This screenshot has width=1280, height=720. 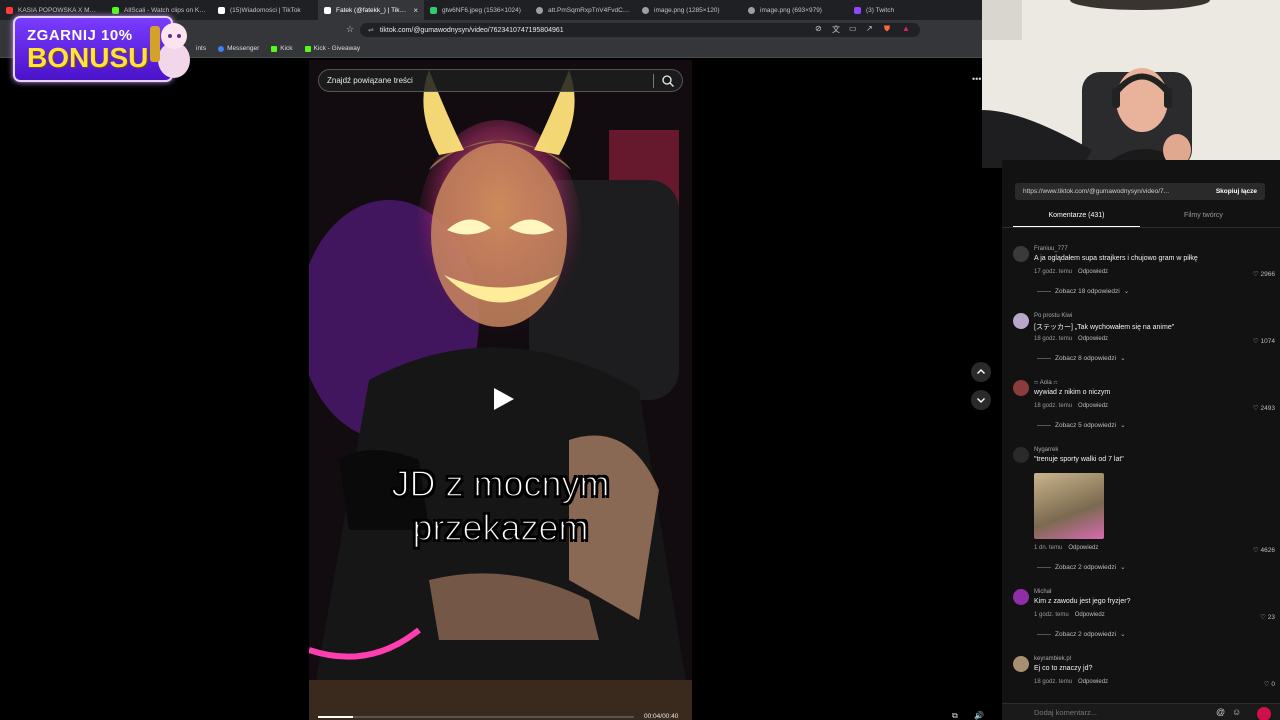 I want to click on send-button, so click(x=1264, y=713).